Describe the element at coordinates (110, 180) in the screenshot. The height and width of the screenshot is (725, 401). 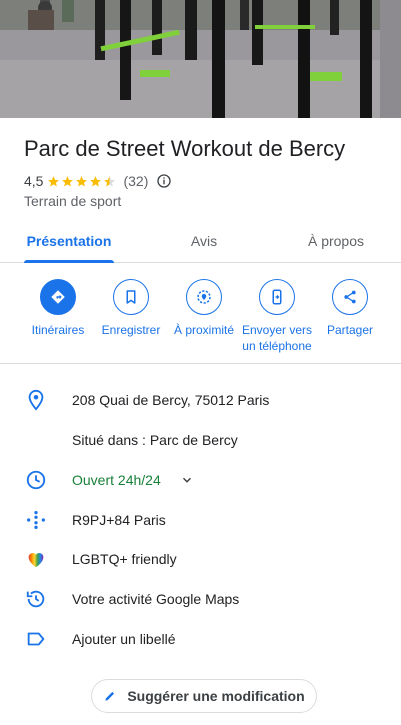
I see `star-half-icon` at that location.